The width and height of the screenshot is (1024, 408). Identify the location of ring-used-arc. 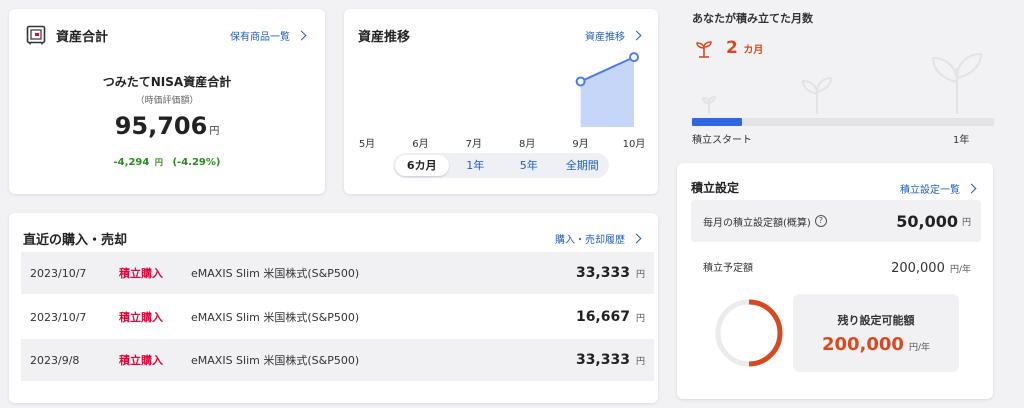
(765, 333).